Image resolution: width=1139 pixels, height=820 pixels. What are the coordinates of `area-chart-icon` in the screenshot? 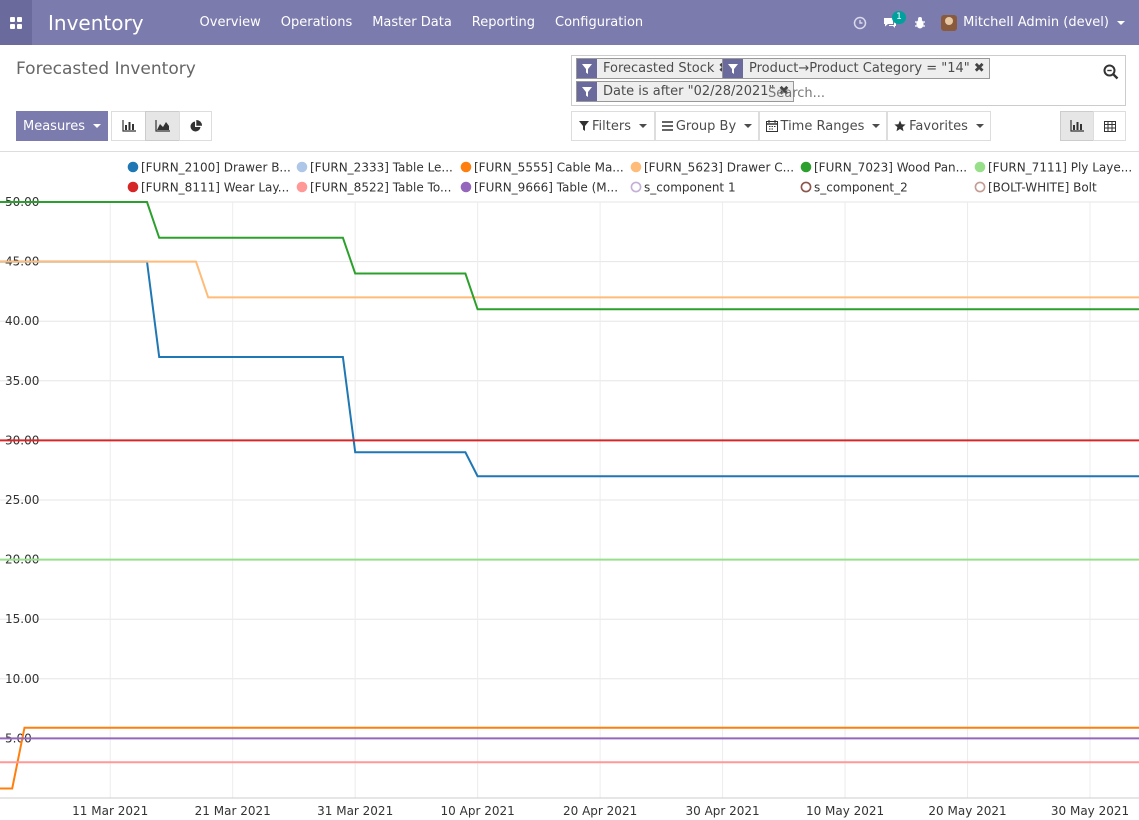 It's located at (162, 126).